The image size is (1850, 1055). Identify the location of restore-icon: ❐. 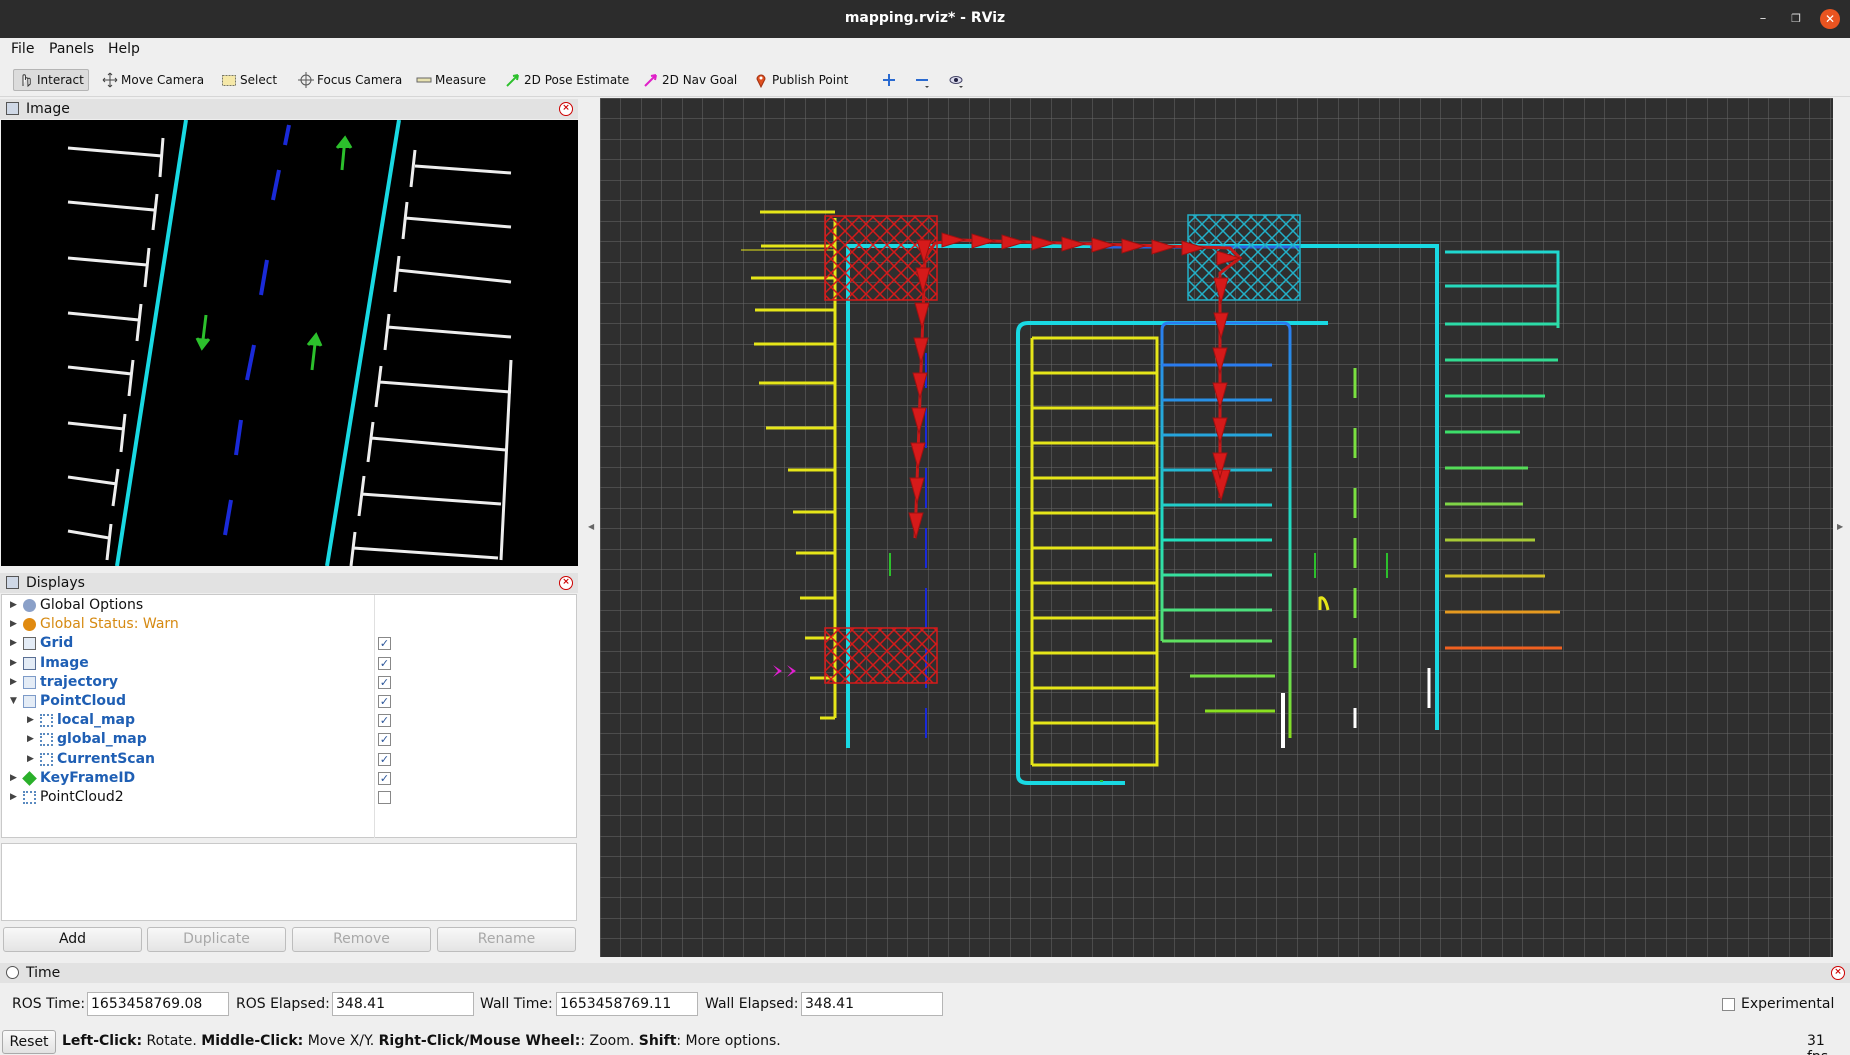
(1796, 19).